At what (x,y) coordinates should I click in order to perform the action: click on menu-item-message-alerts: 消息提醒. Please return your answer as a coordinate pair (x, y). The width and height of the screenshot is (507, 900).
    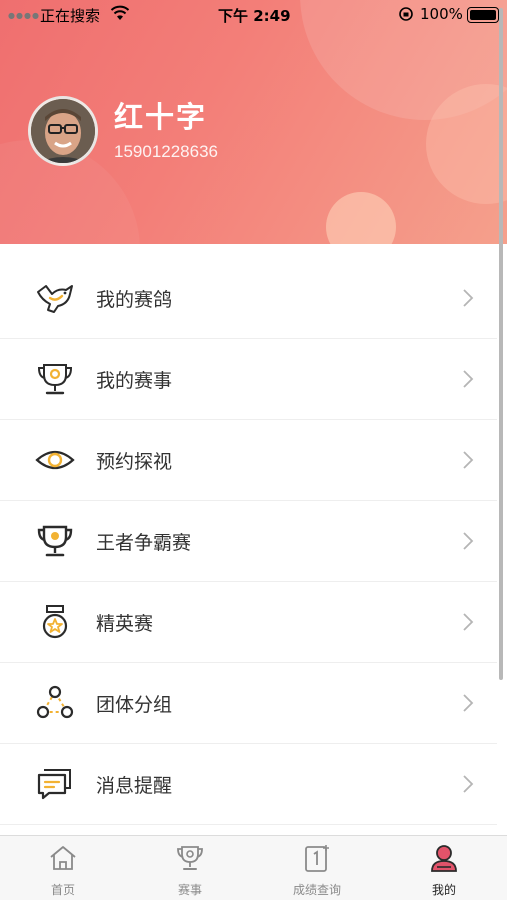
    Looking at the image, I should click on (248, 784).